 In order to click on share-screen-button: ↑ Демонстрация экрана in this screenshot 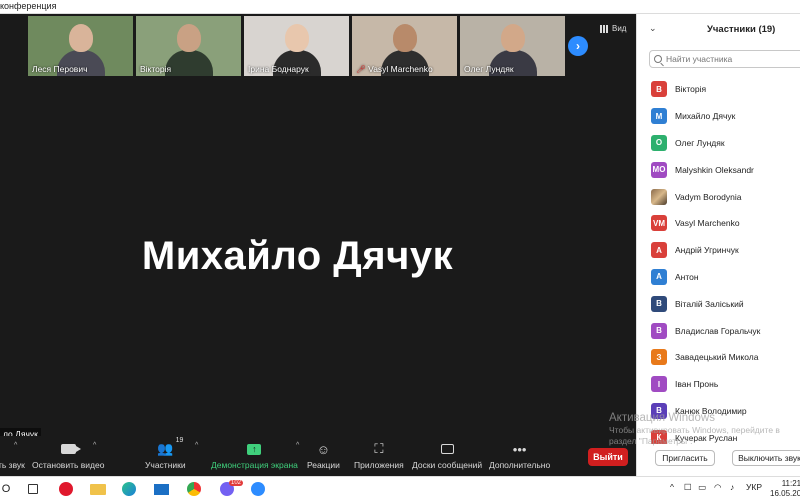, I will do `click(254, 455)`.